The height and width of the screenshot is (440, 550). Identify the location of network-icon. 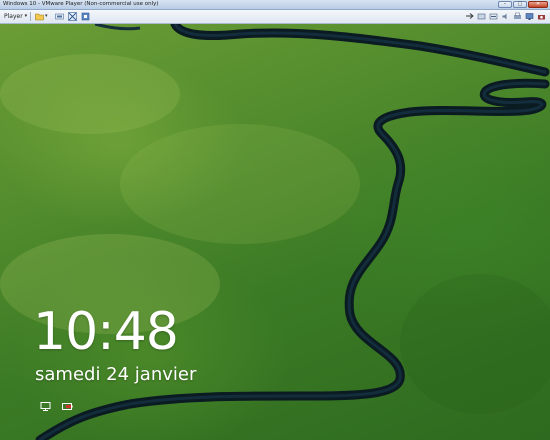
(469, 16).